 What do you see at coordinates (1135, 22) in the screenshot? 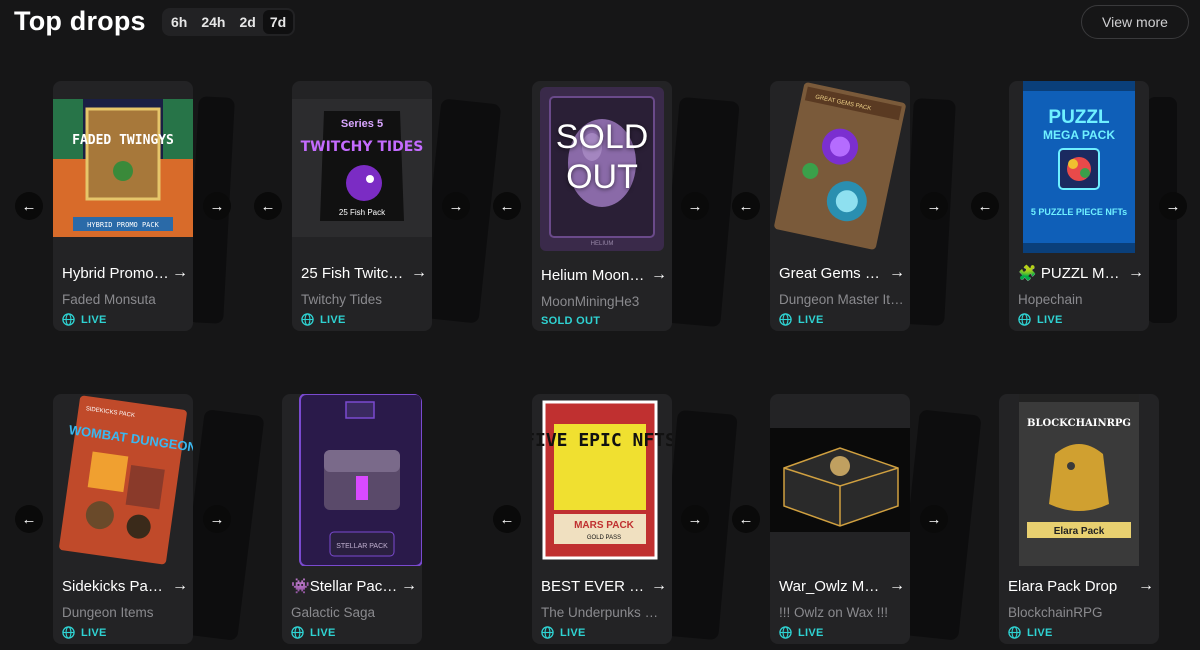
I see `view-more-button: View more` at bounding box center [1135, 22].